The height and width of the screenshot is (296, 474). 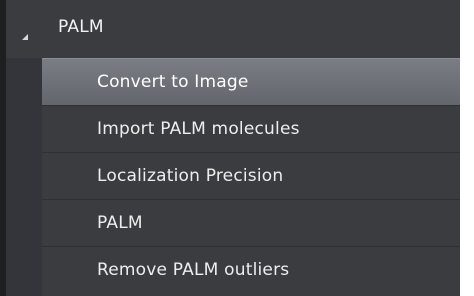 I want to click on panel-top-strip, so click(x=233, y=4).